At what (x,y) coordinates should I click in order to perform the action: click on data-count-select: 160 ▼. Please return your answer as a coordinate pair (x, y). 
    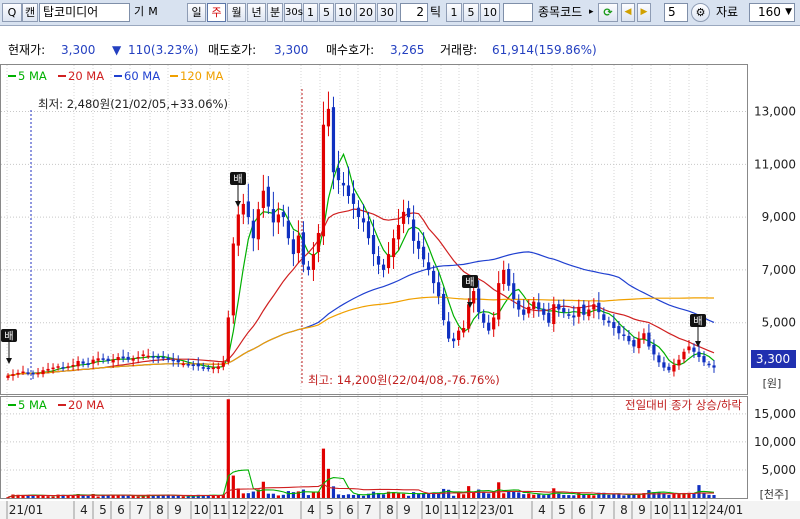
    Looking at the image, I should click on (772, 12).